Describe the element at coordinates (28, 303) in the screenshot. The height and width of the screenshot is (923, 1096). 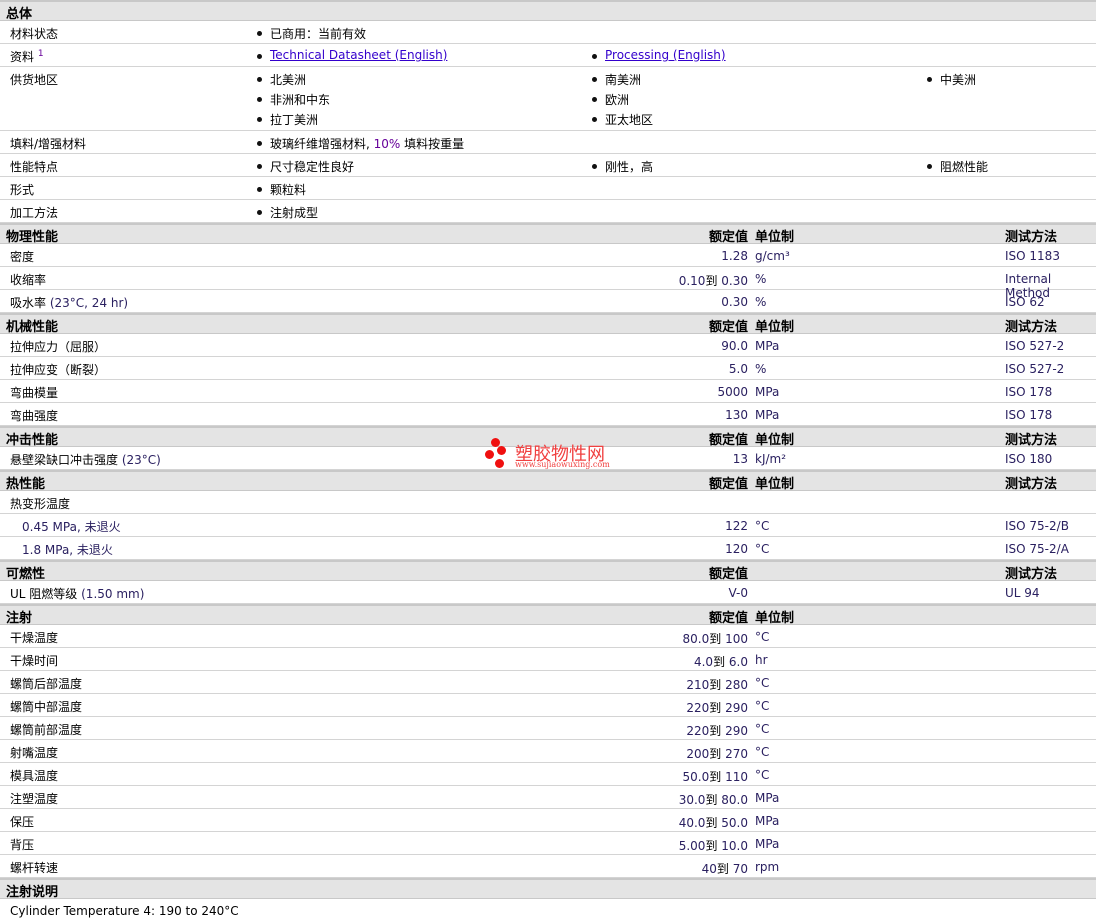
I see `property-name: 吸水率` at that location.